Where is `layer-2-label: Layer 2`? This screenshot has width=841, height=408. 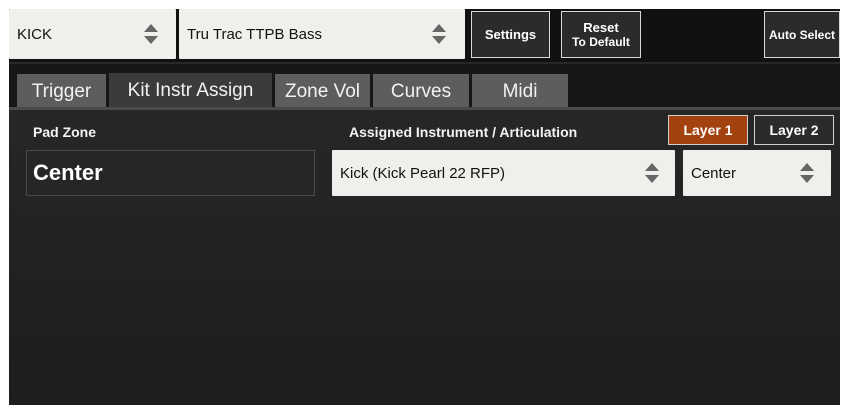 layer-2-label: Layer 2 is located at coordinates (794, 130).